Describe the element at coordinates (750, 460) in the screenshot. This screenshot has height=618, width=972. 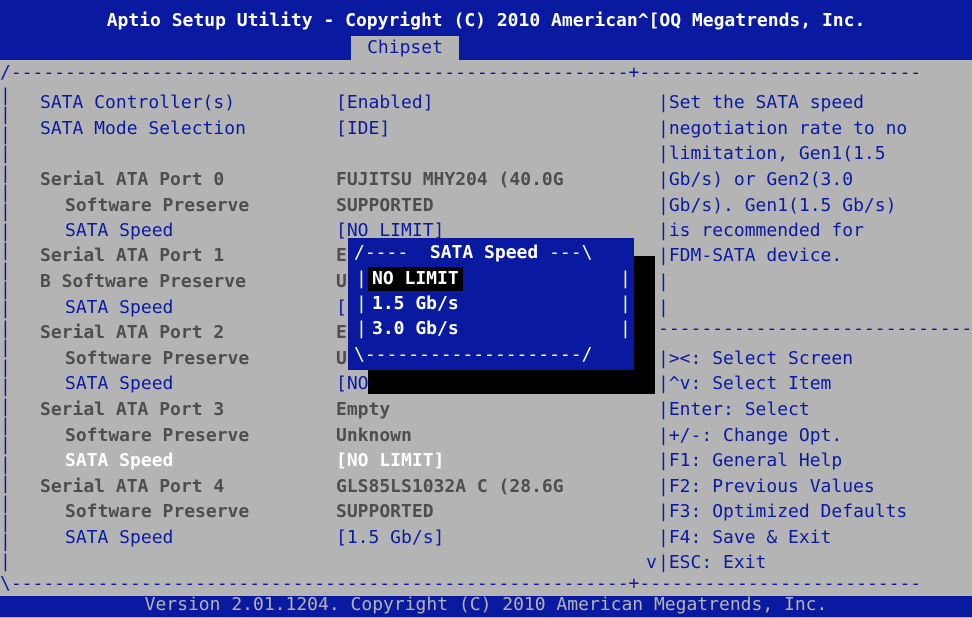
I see `key-help-f1: |F1: General Help` at that location.